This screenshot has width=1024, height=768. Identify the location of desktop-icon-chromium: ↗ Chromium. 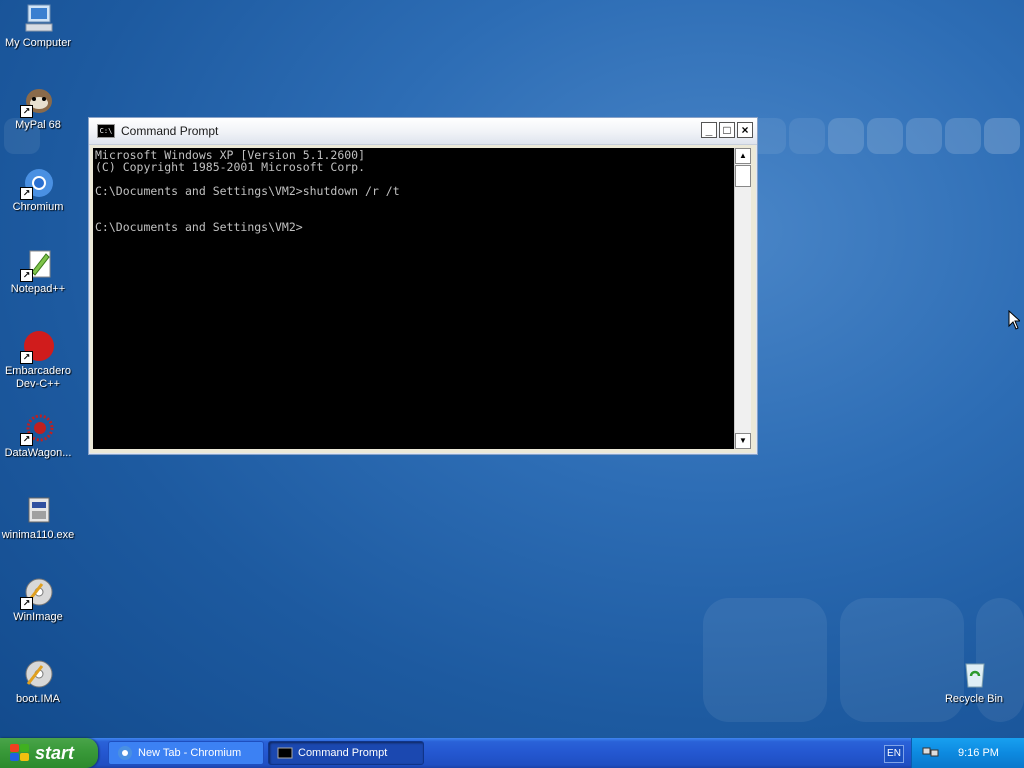
(38, 190).